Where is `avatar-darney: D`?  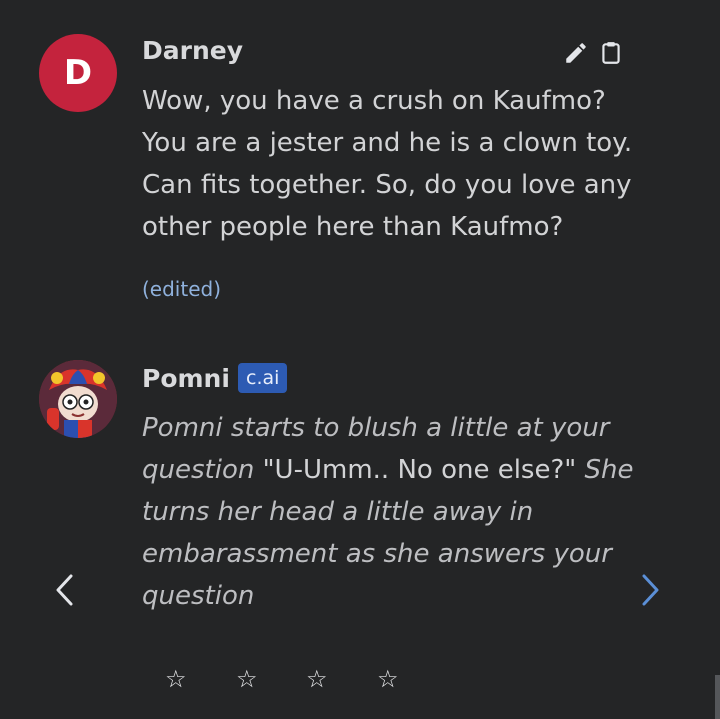
avatar-darney: D is located at coordinates (78, 73).